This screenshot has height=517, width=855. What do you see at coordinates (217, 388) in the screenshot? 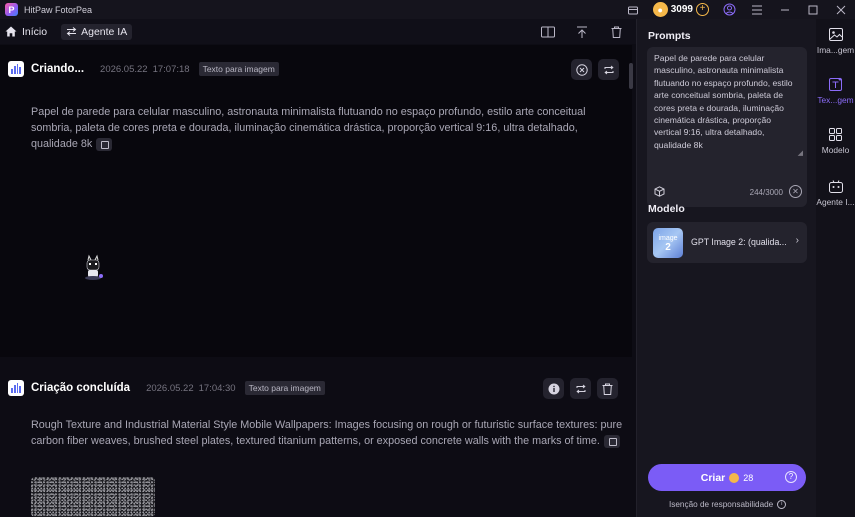
I see `card-time: 17:04:30` at bounding box center [217, 388].